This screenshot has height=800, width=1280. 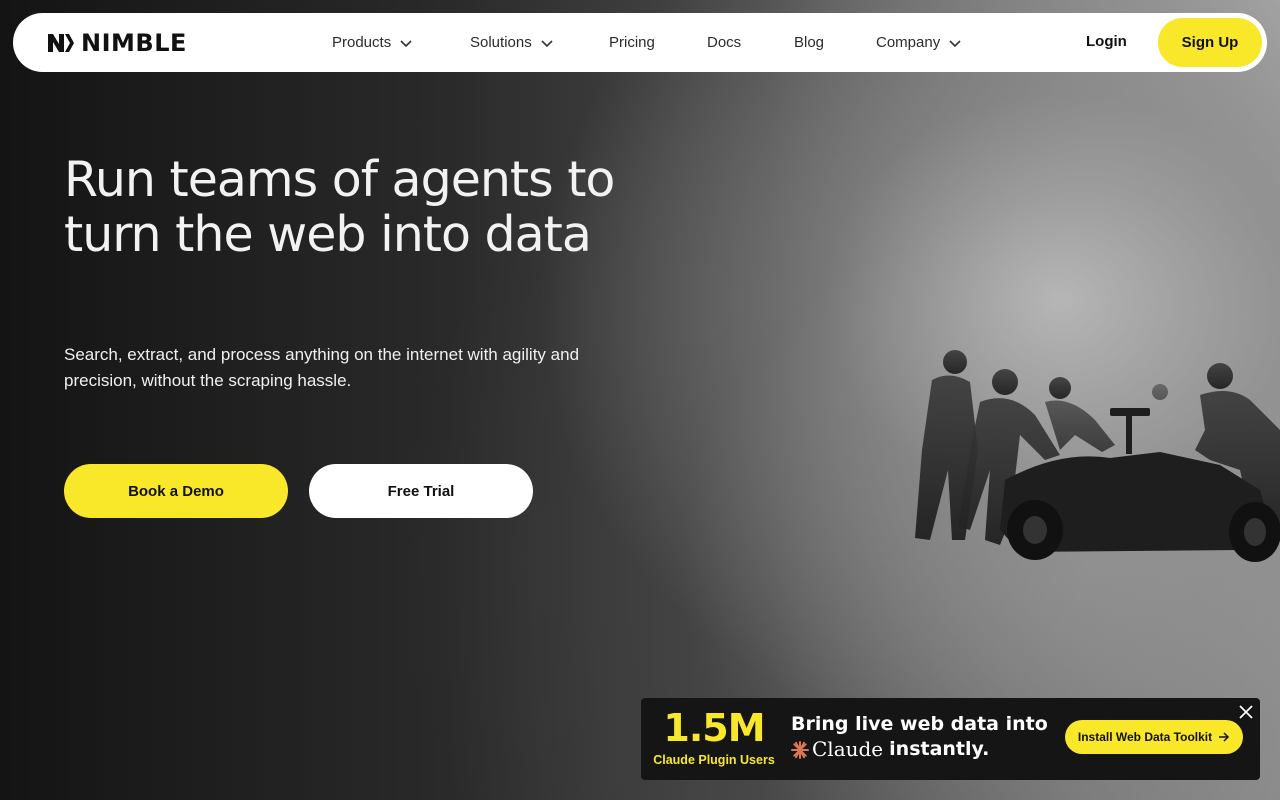 What do you see at coordinates (1210, 42) in the screenshot?
I see `signup-button: Sign Up` at bounding box center [1210, 42].